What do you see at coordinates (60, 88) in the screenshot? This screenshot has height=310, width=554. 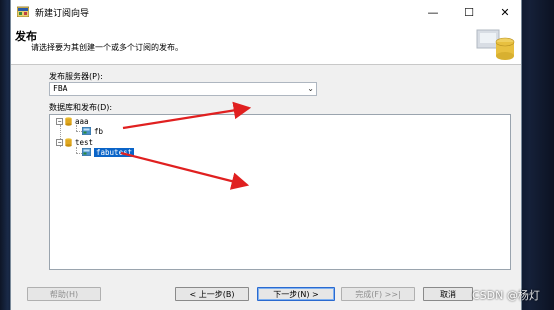 I see `publisher-value: FBA` at bounding box center [60, 88].